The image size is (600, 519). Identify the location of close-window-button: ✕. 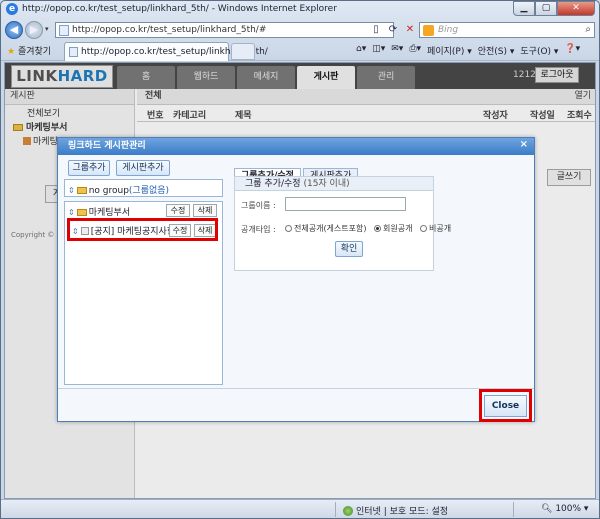
(576, 8).